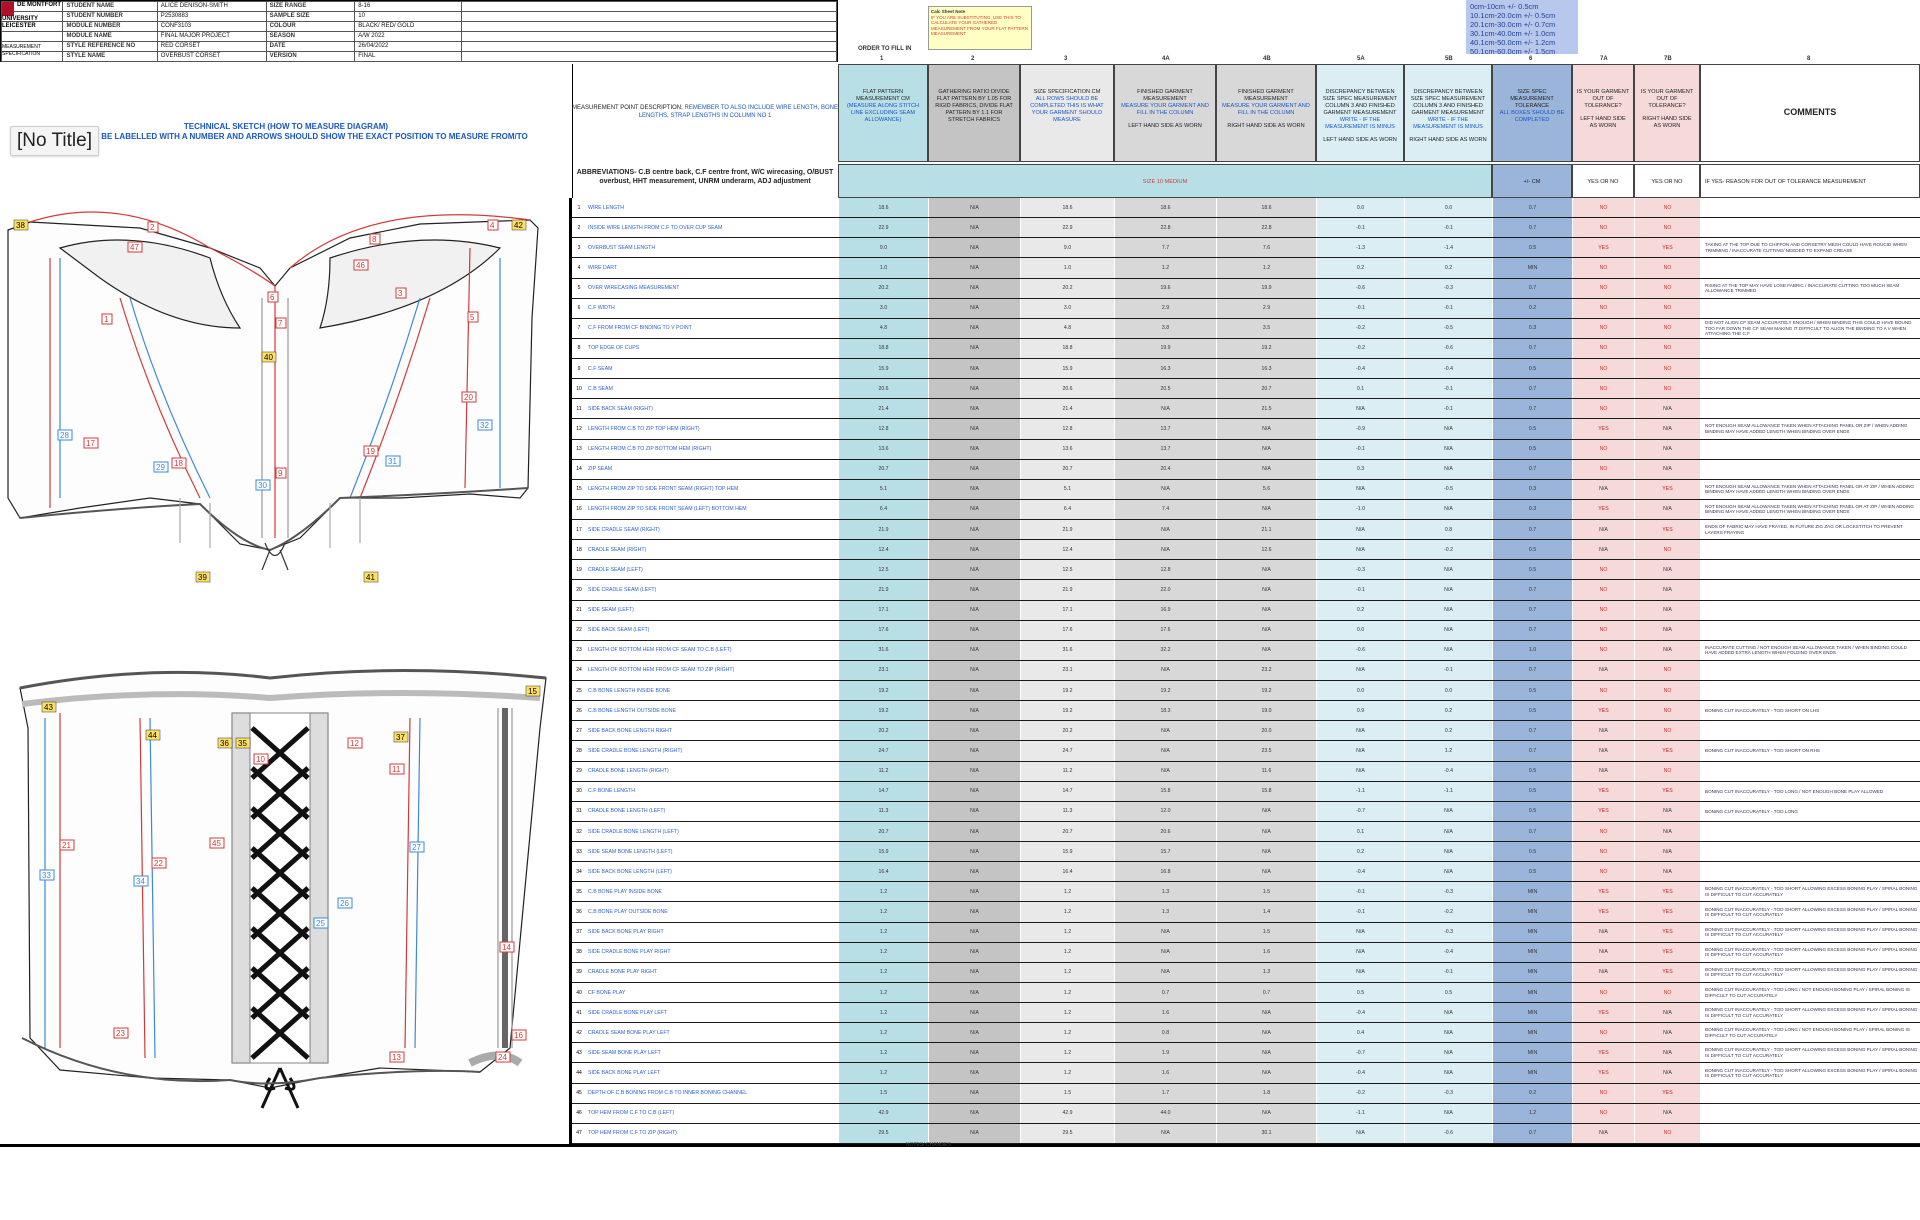  I want to click on cell-dl: 0.5, so click(1360, 992).